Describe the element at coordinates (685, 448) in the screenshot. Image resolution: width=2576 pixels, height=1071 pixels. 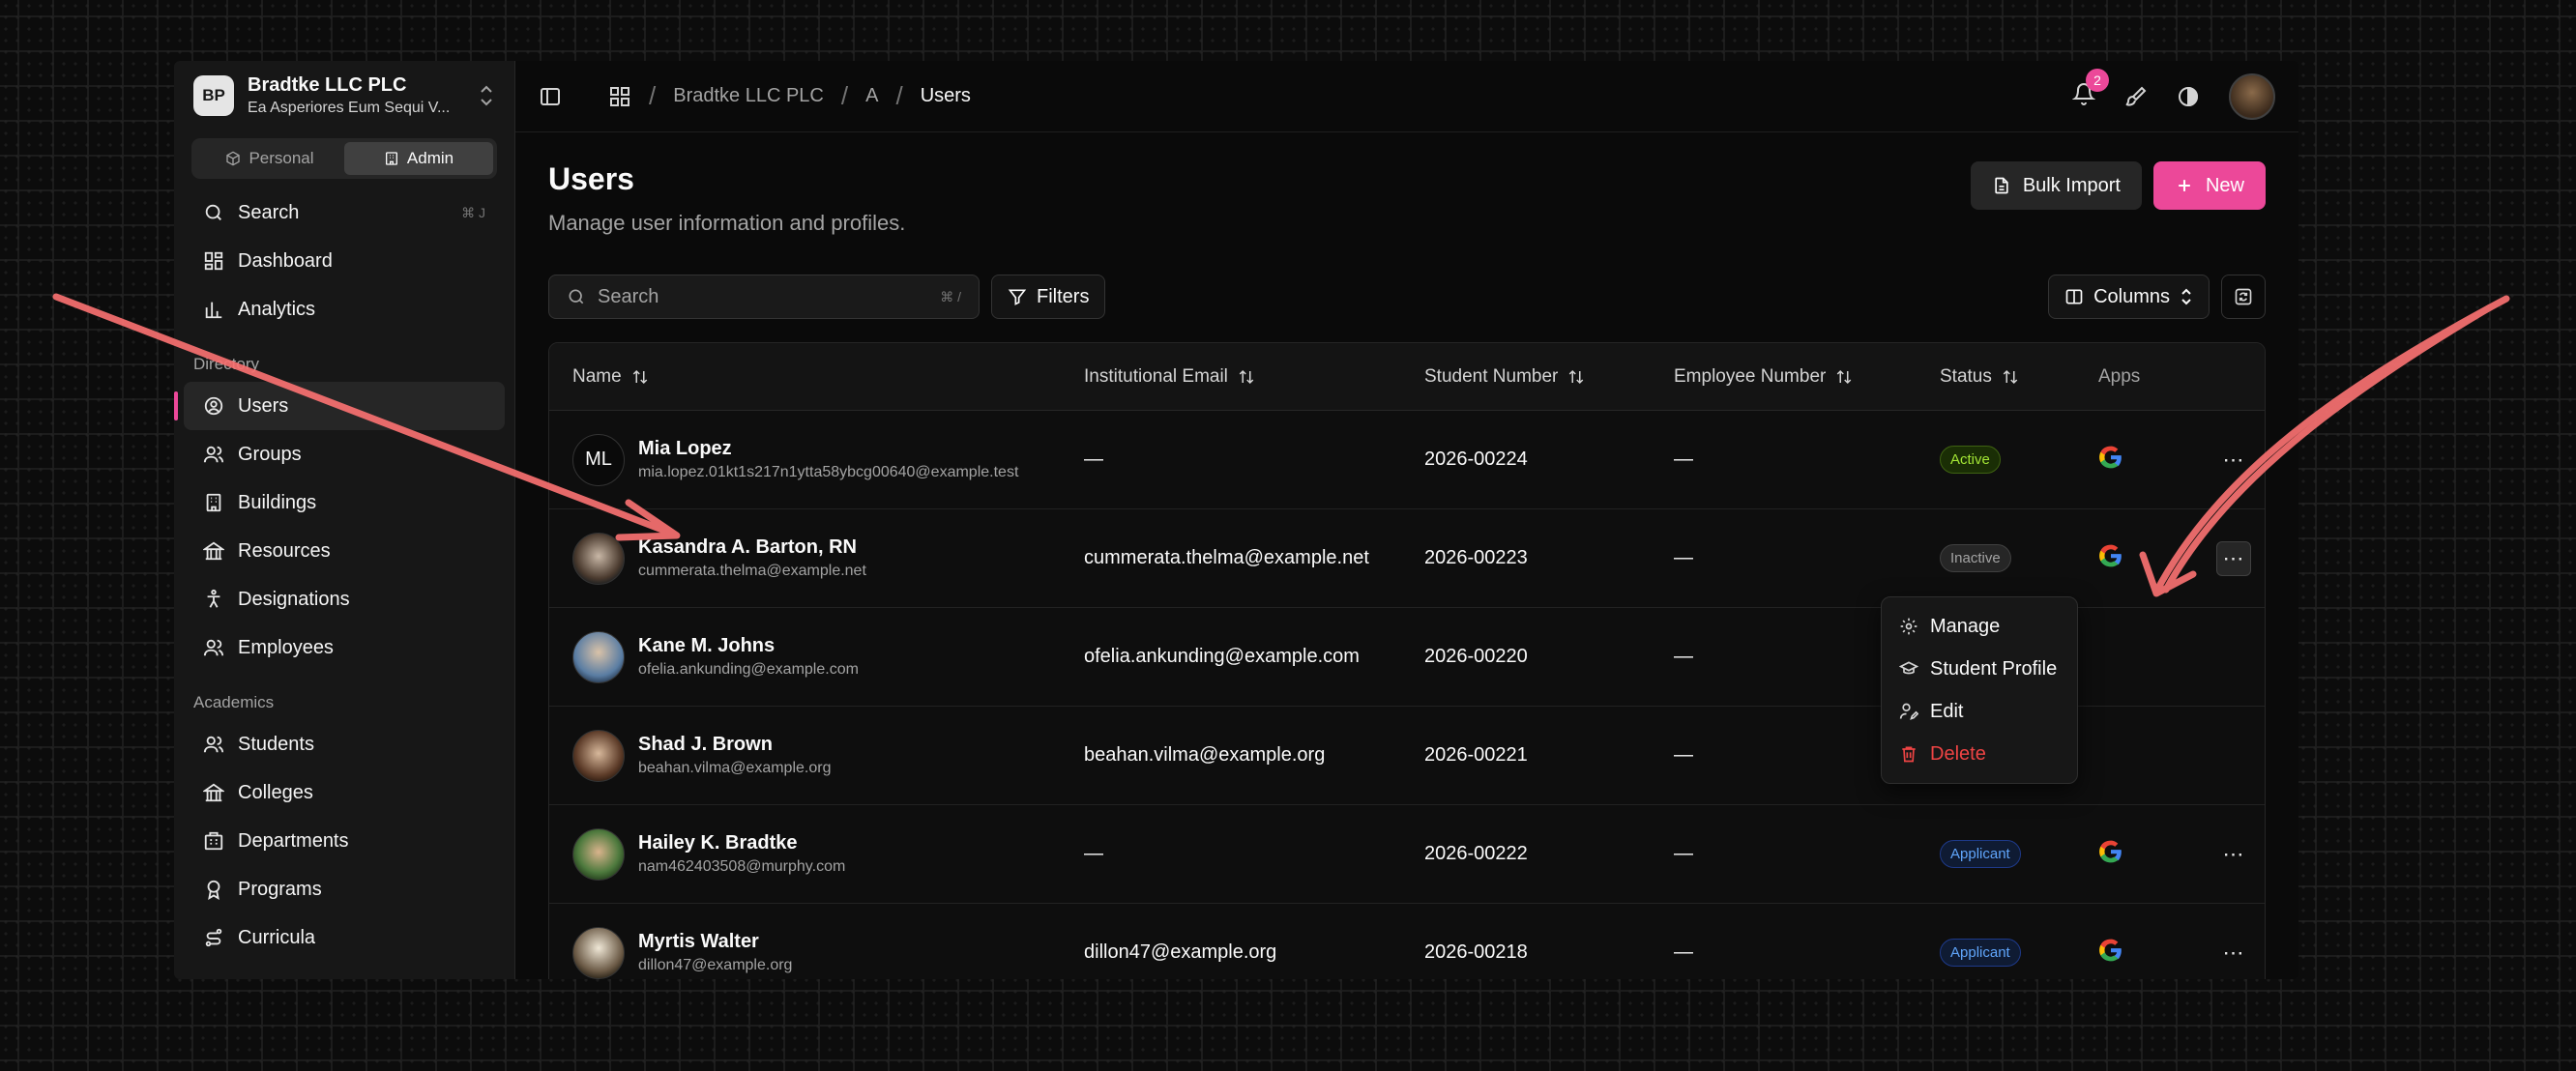
I see `user-name: Mia Lopez` at that location.